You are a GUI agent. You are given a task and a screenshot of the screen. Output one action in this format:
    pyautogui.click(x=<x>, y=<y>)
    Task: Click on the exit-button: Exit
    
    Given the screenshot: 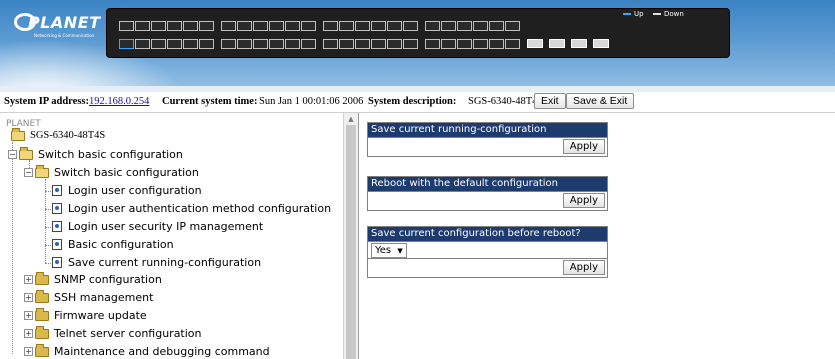 What is the action you would take?
    pyautogui.click(x=550, y=101)
    